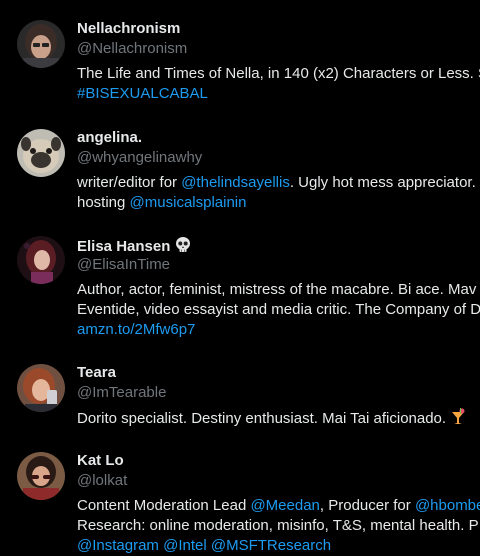 The width and height of the screenshot is (480, 556). What do you see at coordinates (100, 461) in the screenshot?
I see `display-name: Kat Lo` at bounding box center [100, 461].